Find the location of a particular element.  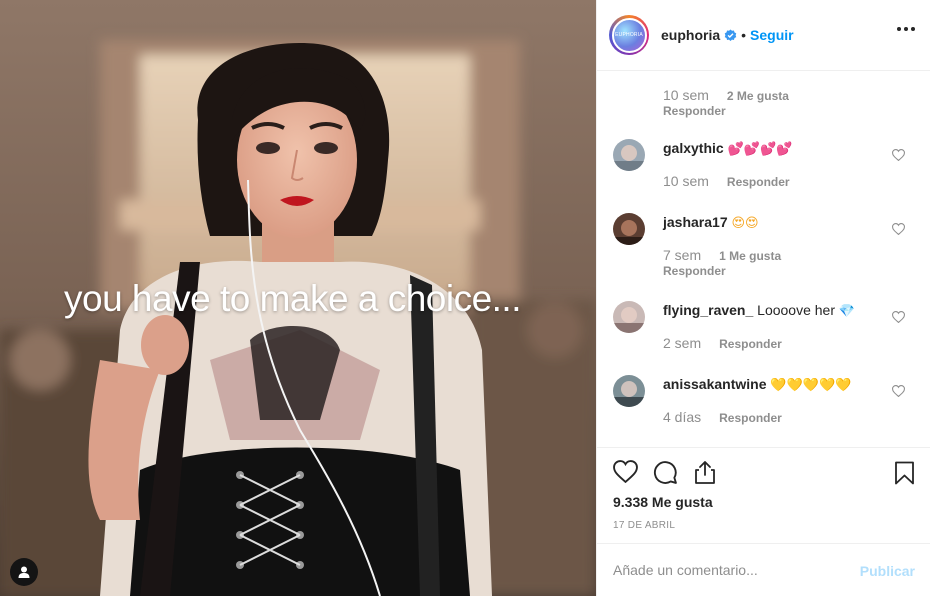

avatar-logo-text: EUPHORIA is located at coordinates (629, 35).